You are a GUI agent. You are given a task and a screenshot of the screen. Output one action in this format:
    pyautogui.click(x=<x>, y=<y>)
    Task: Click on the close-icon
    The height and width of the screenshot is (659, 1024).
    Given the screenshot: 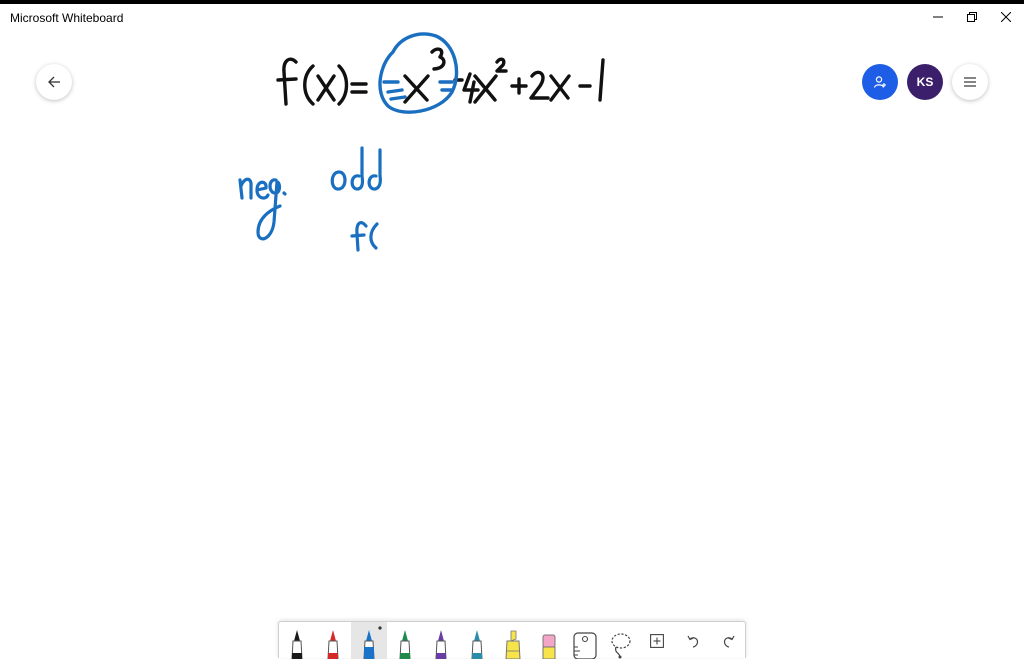 What is the action you would take?
    pyautogui.click(x=1006, y=17)
    